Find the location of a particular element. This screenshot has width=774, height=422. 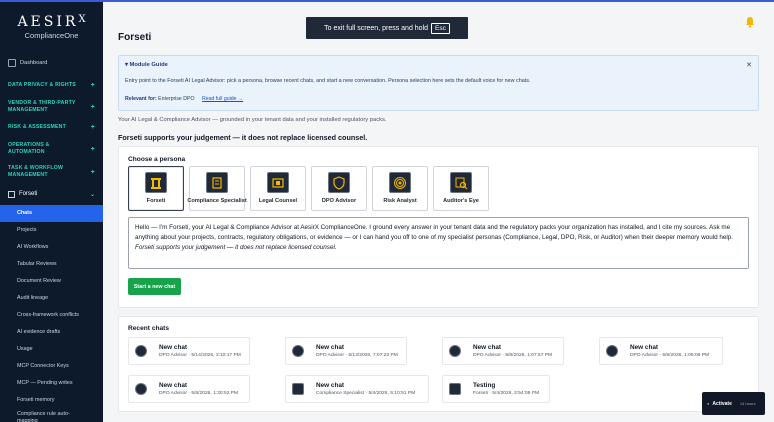

persona-label: Auditor's Eye is located at coordinates (461, 201).